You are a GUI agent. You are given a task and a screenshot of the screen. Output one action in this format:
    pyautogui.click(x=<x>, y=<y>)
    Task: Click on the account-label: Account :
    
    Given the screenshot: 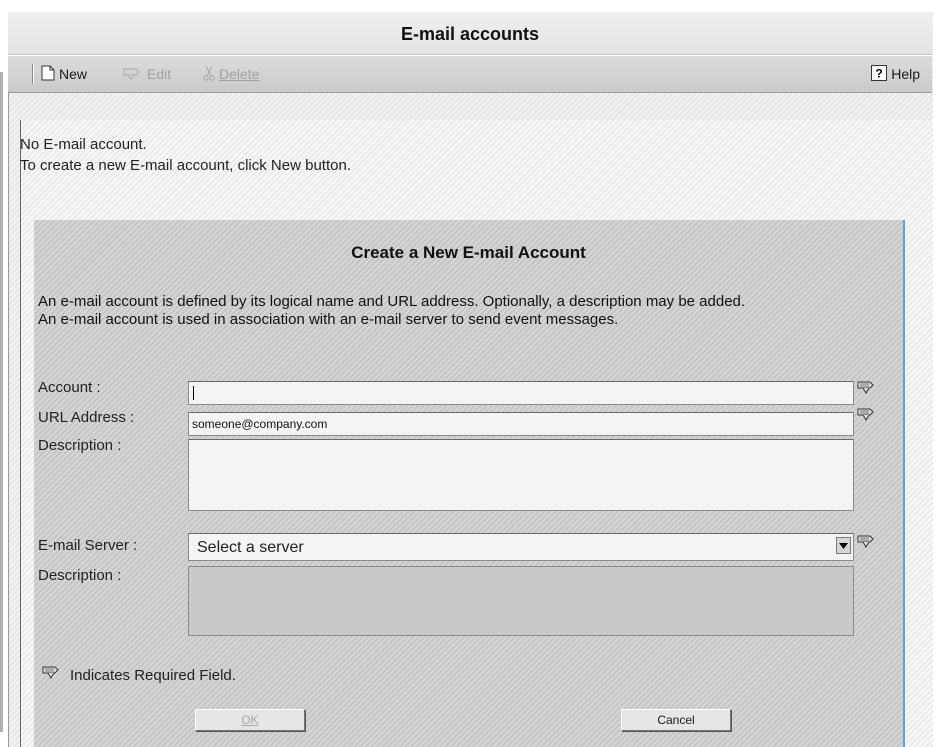 What is the action you would take?
    pyautogui.click(x=69, y=387)
    